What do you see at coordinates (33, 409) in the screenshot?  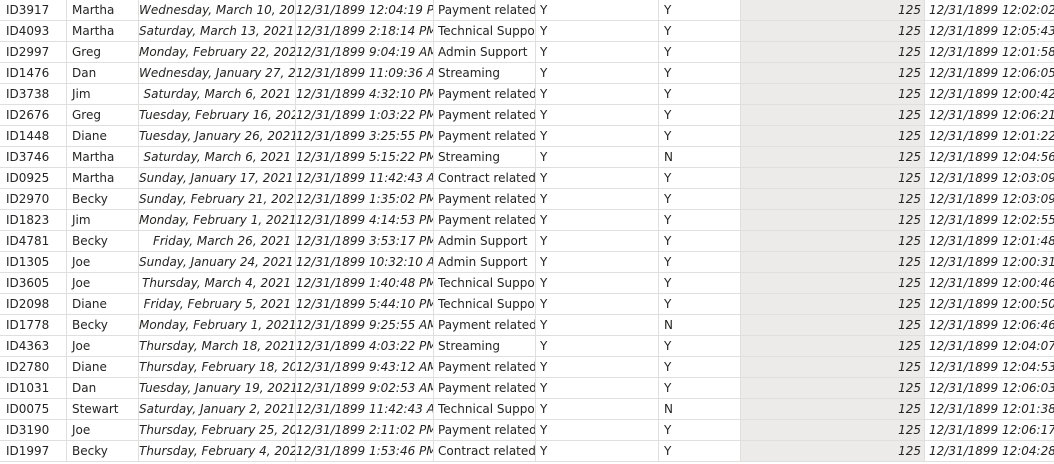 I see `row-id-cell: ID0075` at bounding box center [33, 409].